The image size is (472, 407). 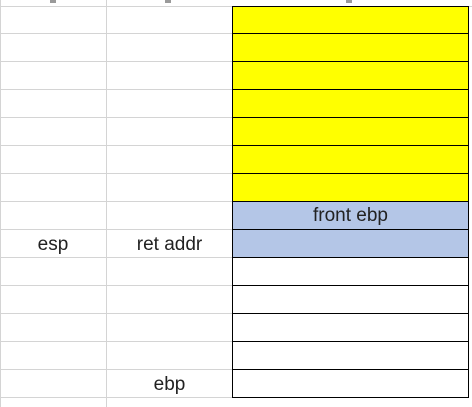 I want to click on stack-cell-front-ebp: front ebp, so click(x=350, y=215).